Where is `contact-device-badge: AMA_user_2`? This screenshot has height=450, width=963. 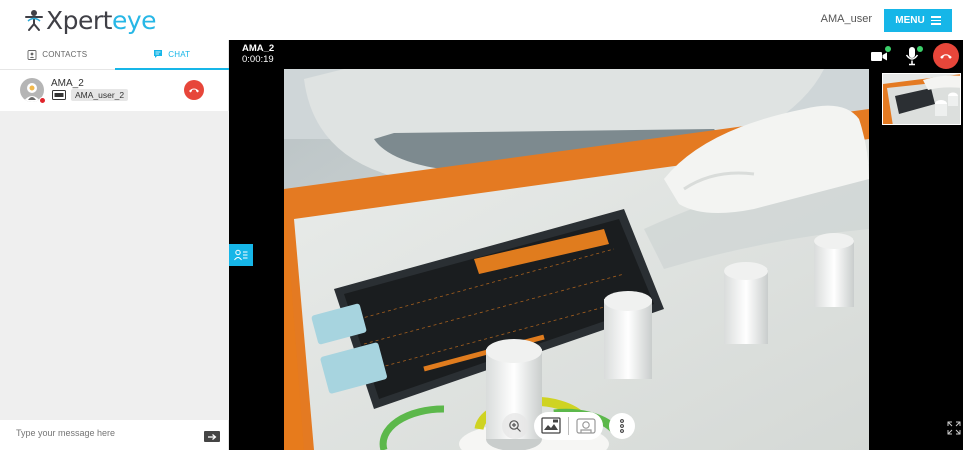 contact-device-badge: AMA_user_2 is located at coordinates (100, 95).